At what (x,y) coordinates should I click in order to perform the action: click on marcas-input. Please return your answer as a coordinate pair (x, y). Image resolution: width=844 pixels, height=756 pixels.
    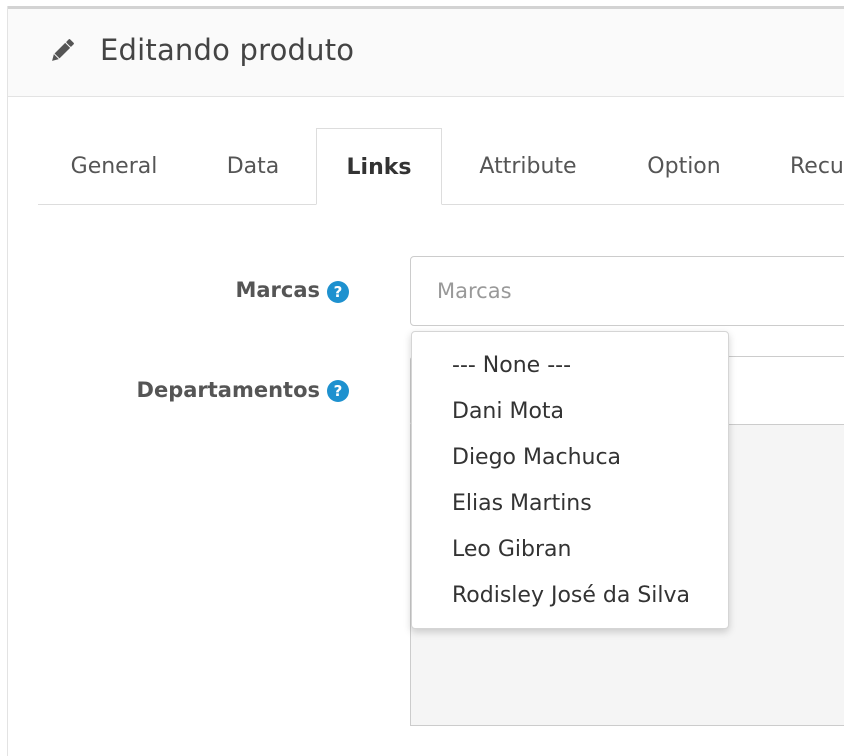
    Looking at the image, I should click on (627, 291).